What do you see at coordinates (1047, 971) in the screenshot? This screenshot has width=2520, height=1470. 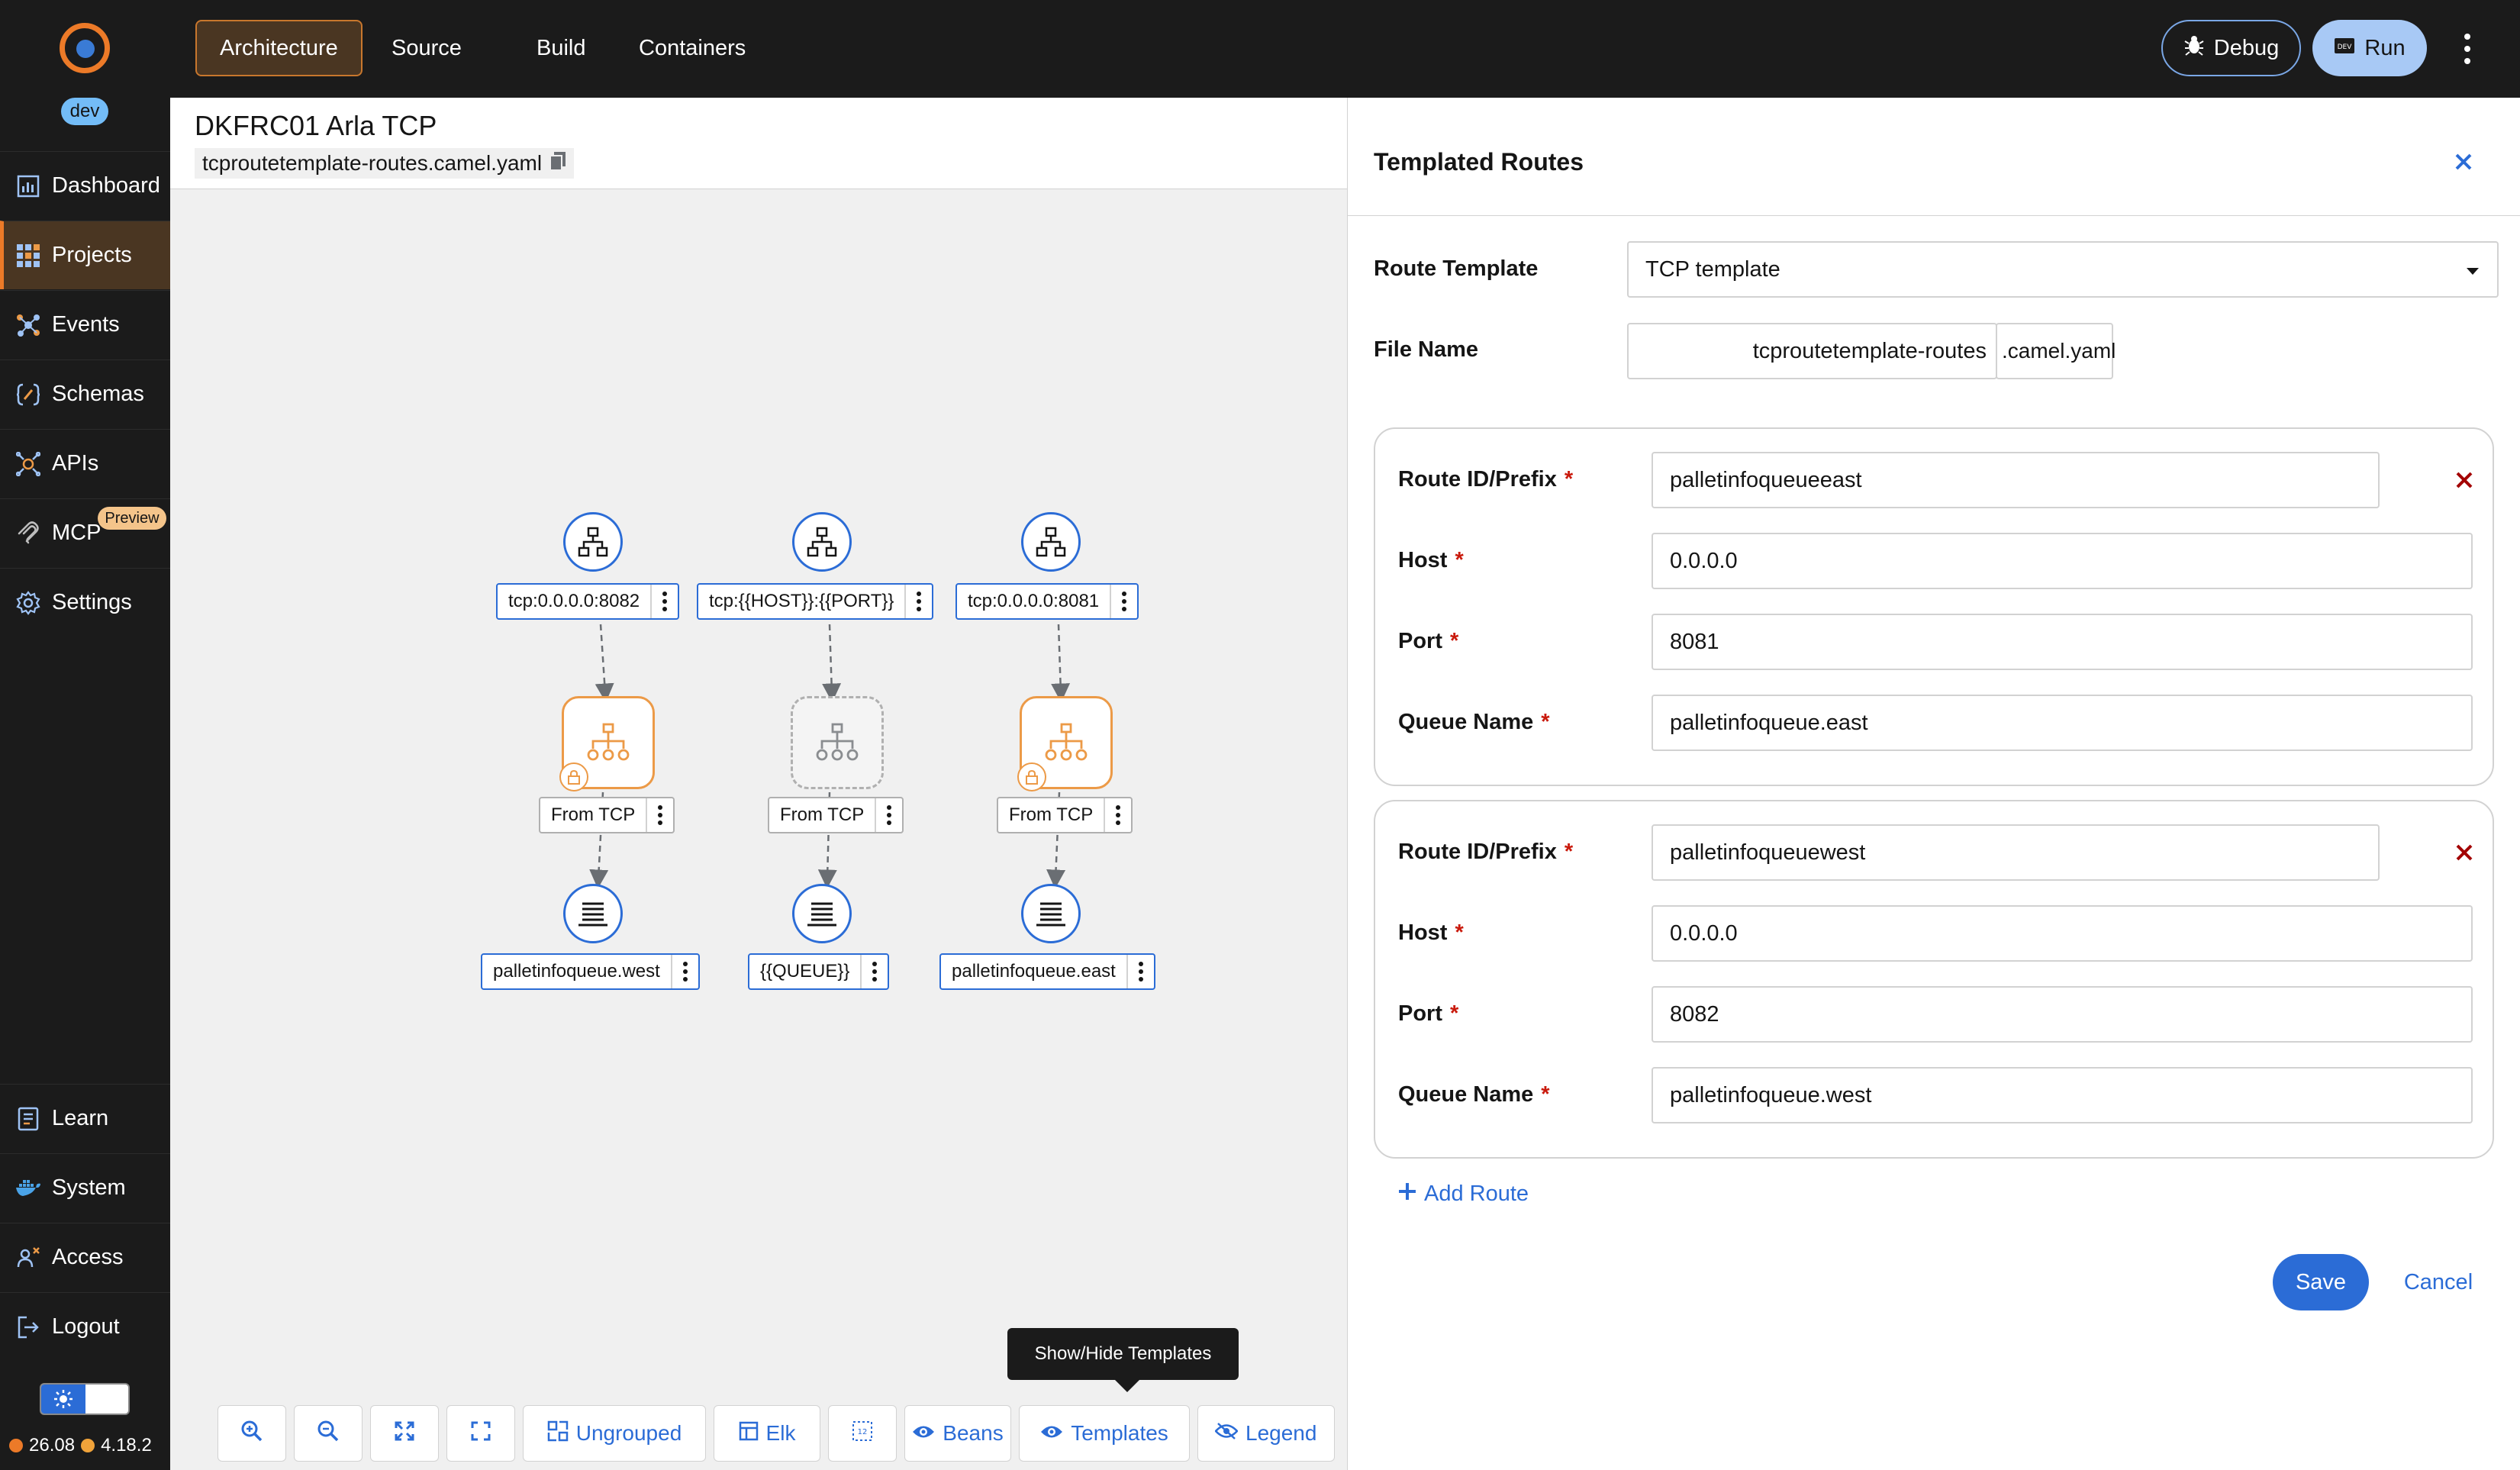 I see `diagram-node-label: palletinfoqueue.east` at bounding box center [1047, 971].